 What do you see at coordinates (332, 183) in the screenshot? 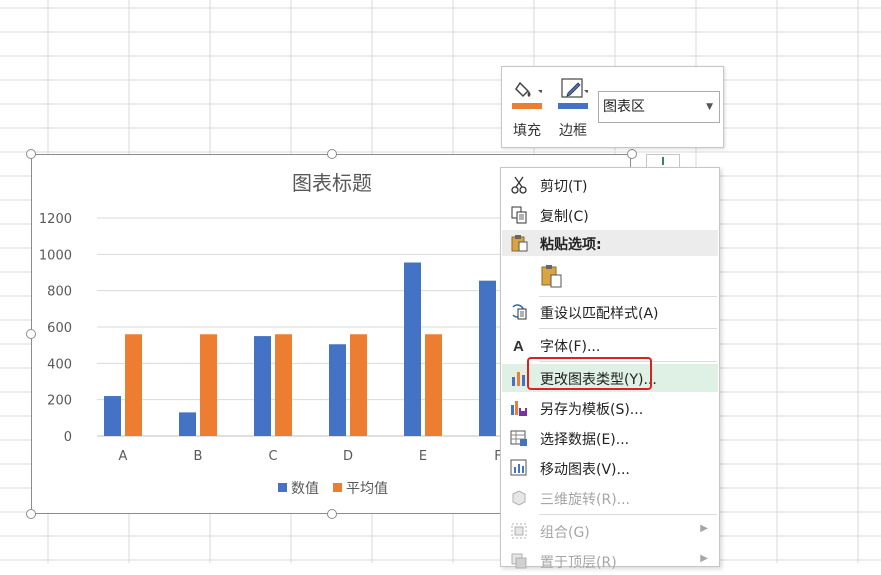
I see `chart-title: 图表标题` at bounding box center [332, 183].